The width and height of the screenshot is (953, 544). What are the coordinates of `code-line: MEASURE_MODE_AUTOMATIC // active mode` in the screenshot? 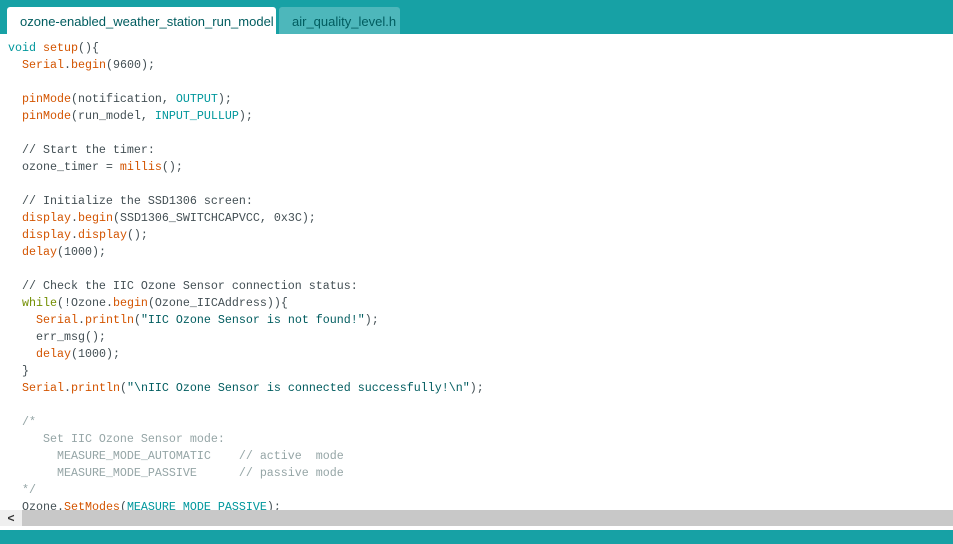 It's located at (246, 456).